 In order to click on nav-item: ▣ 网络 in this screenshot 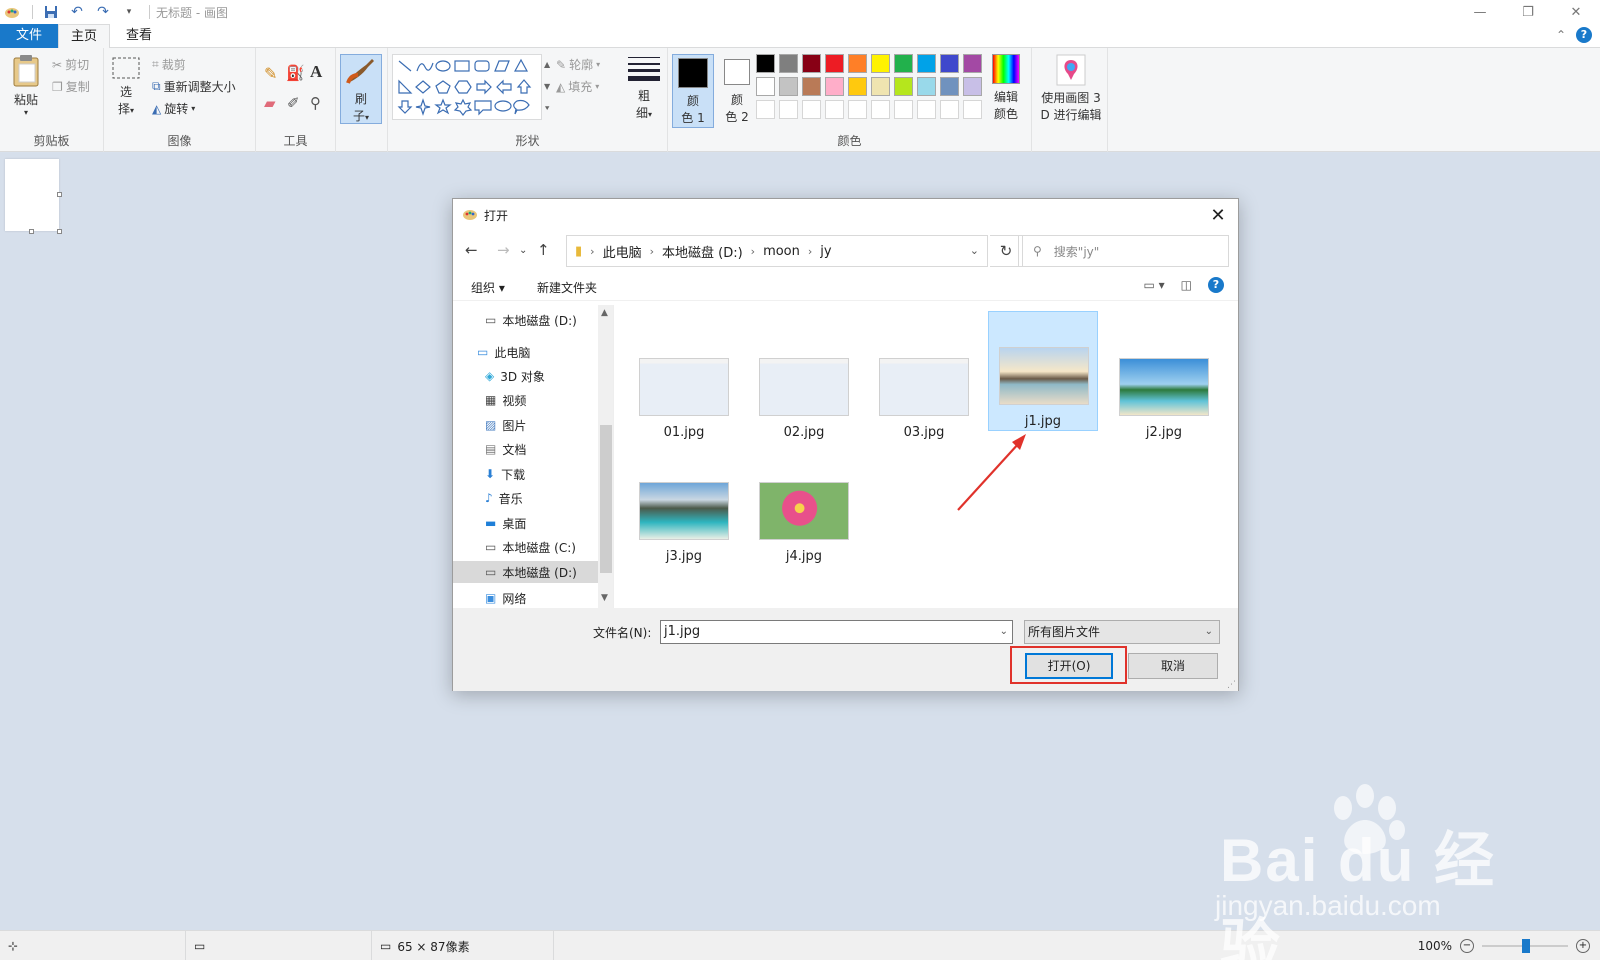, I will do `click(547, 597)`.